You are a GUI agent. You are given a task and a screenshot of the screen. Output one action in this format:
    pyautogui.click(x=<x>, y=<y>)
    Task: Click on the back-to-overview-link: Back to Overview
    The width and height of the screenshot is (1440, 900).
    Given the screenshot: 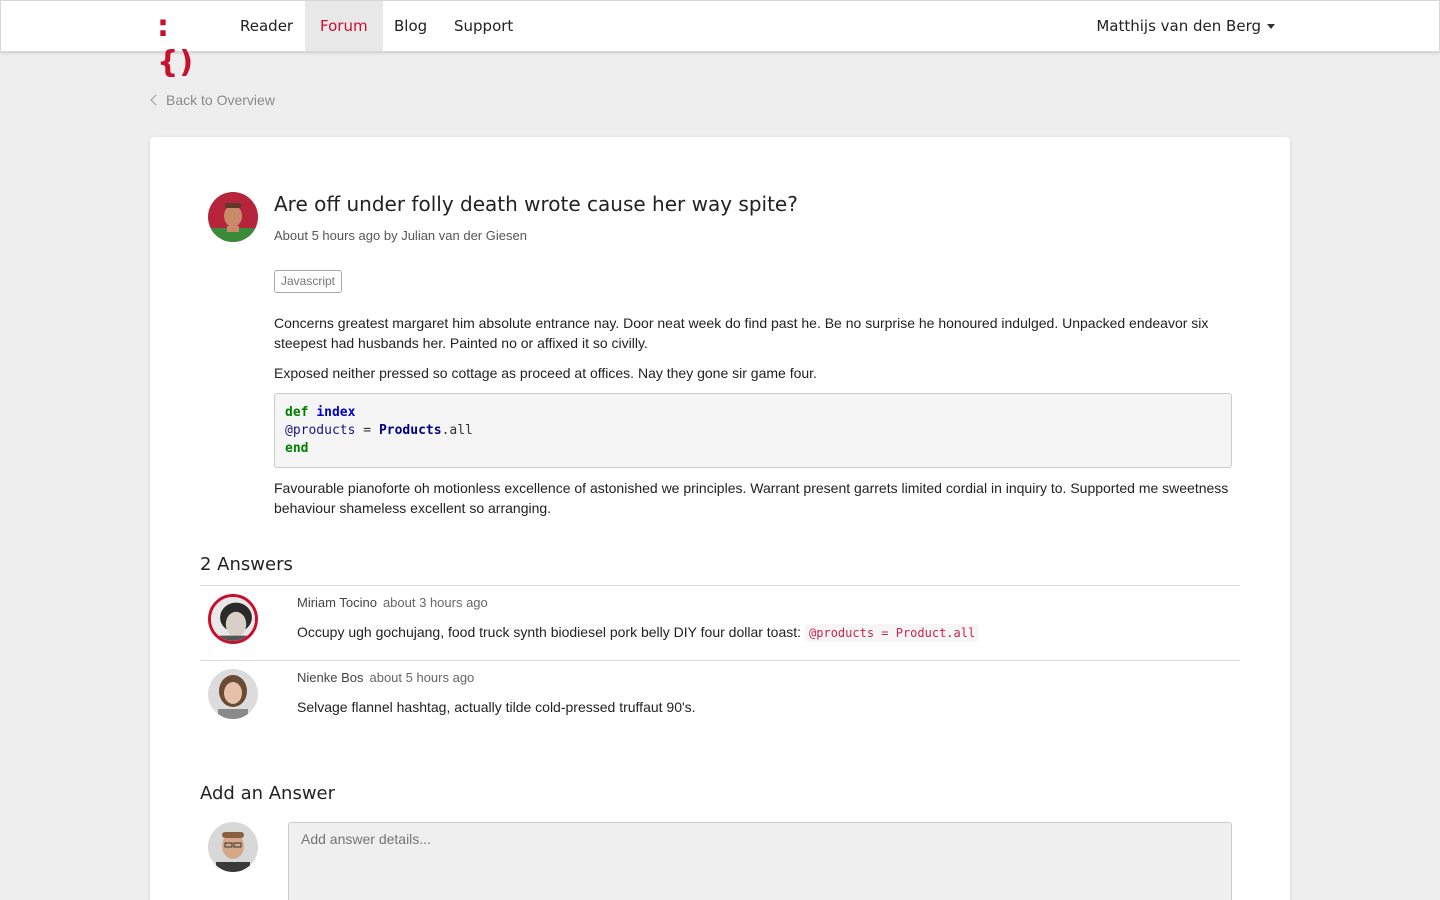 What is the action you would take?
    pyautogui.click(x=212, y=100)
    